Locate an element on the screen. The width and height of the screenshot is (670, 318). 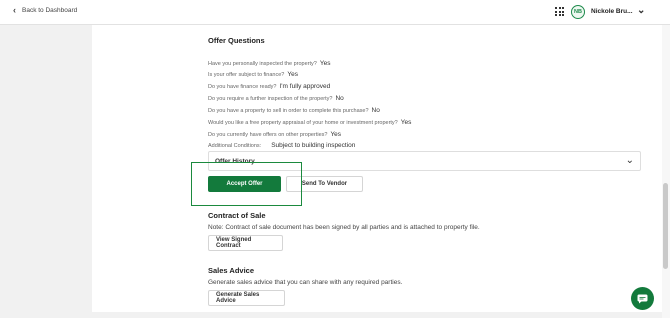
scrollbar is located at coordinates (666, 171).